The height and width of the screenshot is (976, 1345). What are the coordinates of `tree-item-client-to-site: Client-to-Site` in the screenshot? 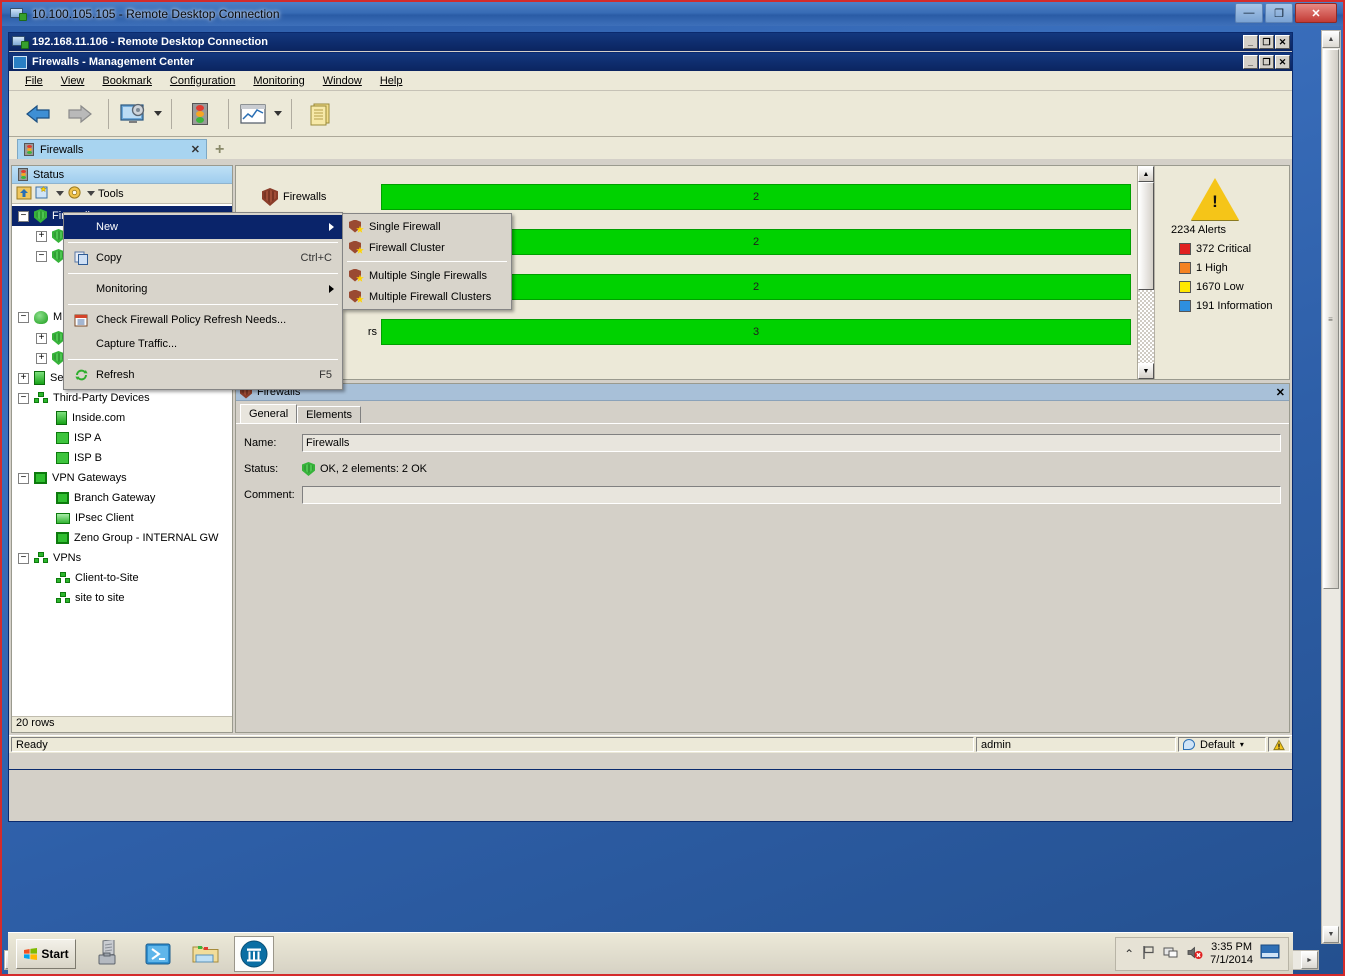 It's located at (122, 578).